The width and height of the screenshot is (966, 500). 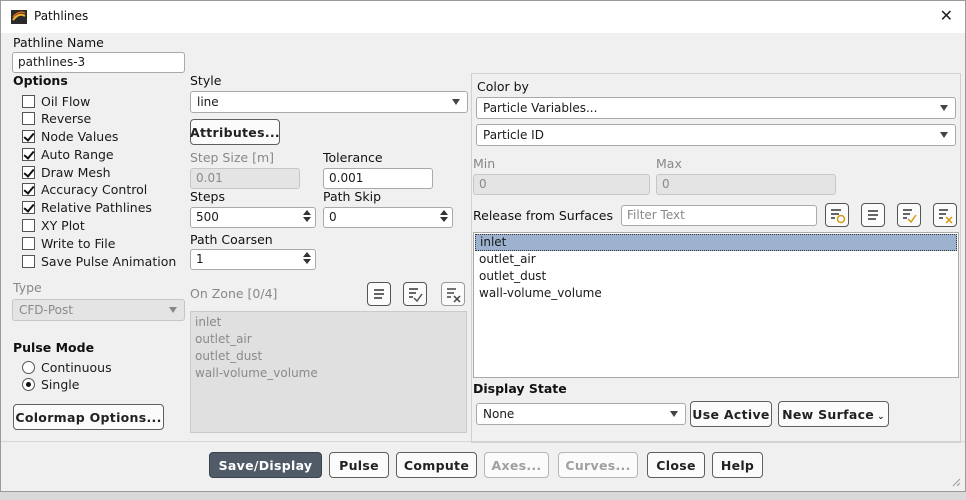 I want to click on use-active-button: Use Active, so click(x=731, y=414).